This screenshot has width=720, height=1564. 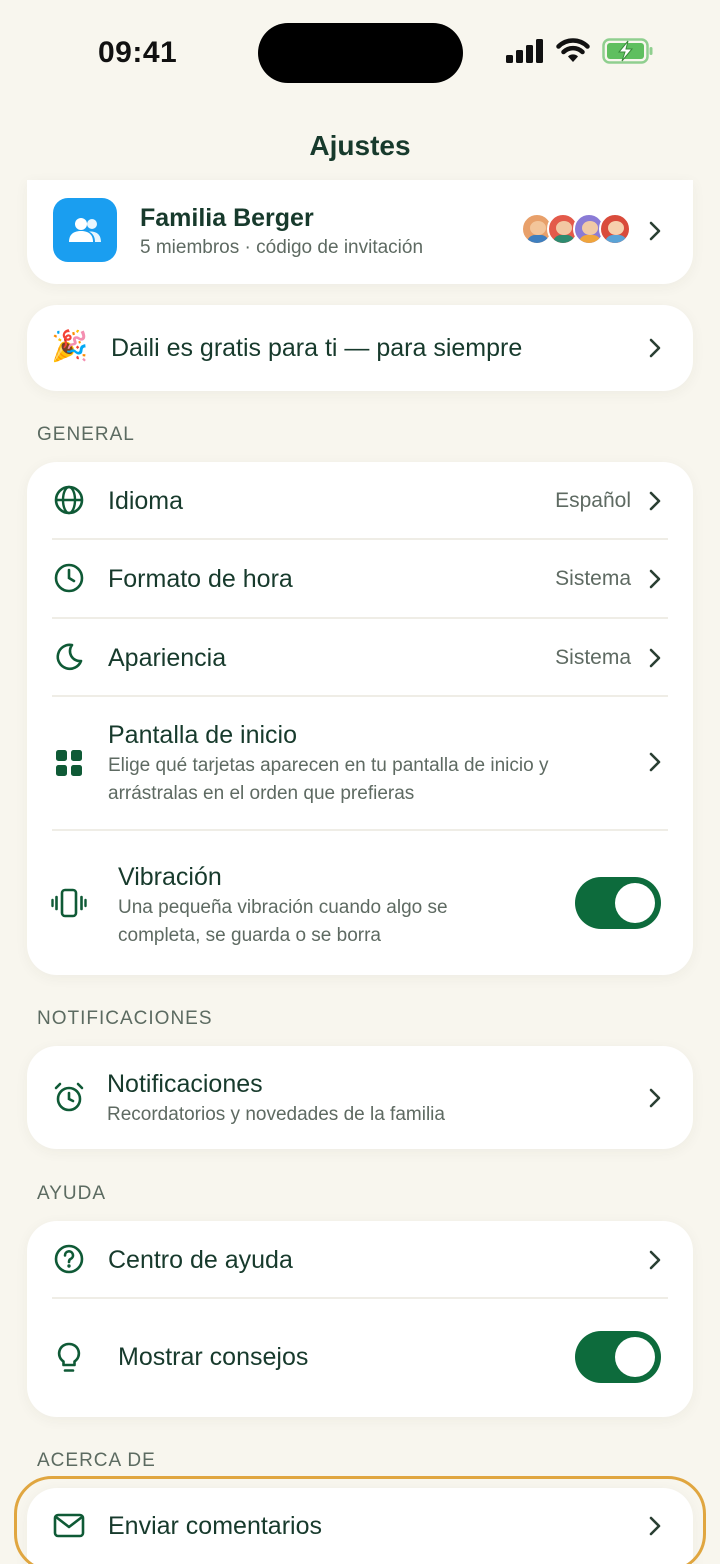 I want to click on family-name: Familia Berger, so click(x=227, y=218).